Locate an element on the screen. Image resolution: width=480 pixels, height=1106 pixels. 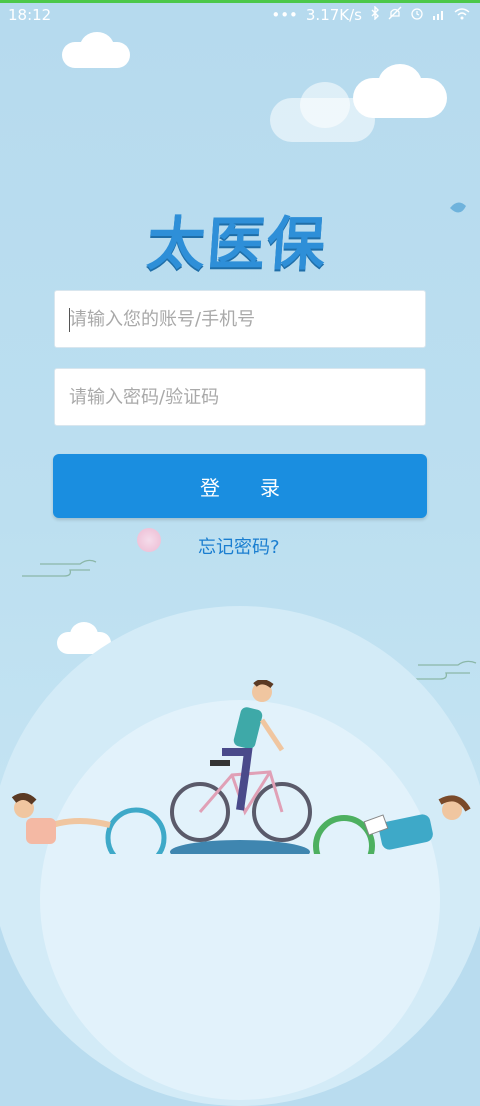
bluetooth-icon is located at coordinates (375, 14).